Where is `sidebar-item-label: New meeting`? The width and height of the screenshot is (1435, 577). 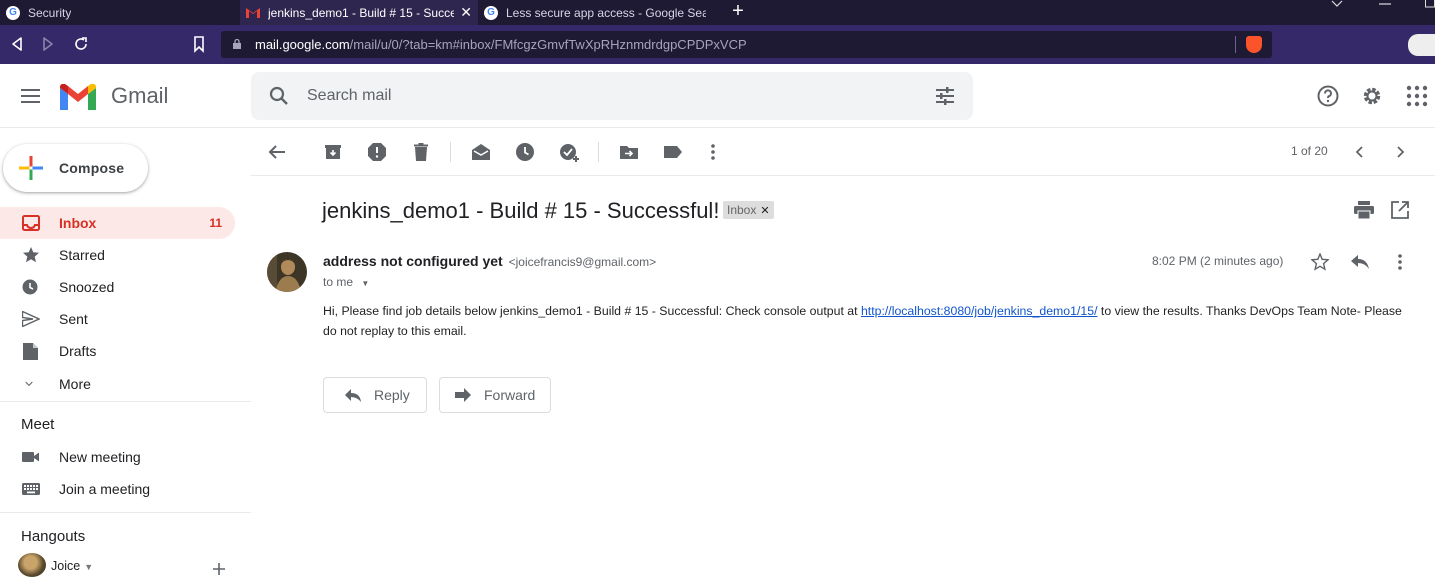 sidebar-item-label: New meeting is located at coordinates (100, 457).